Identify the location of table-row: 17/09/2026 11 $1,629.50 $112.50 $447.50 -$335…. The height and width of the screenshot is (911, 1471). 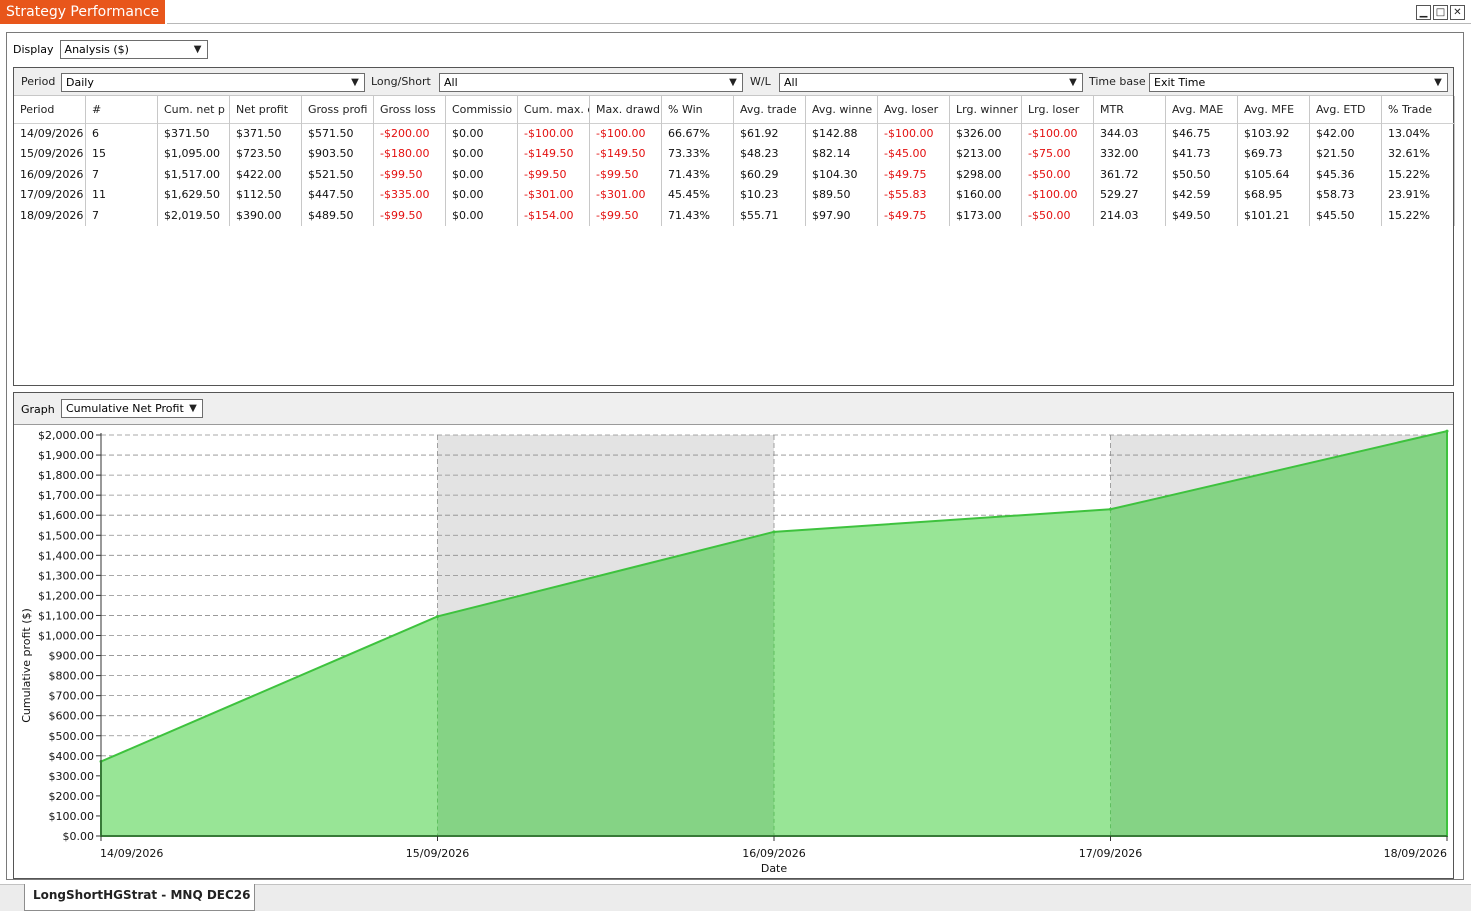
(734, 195).